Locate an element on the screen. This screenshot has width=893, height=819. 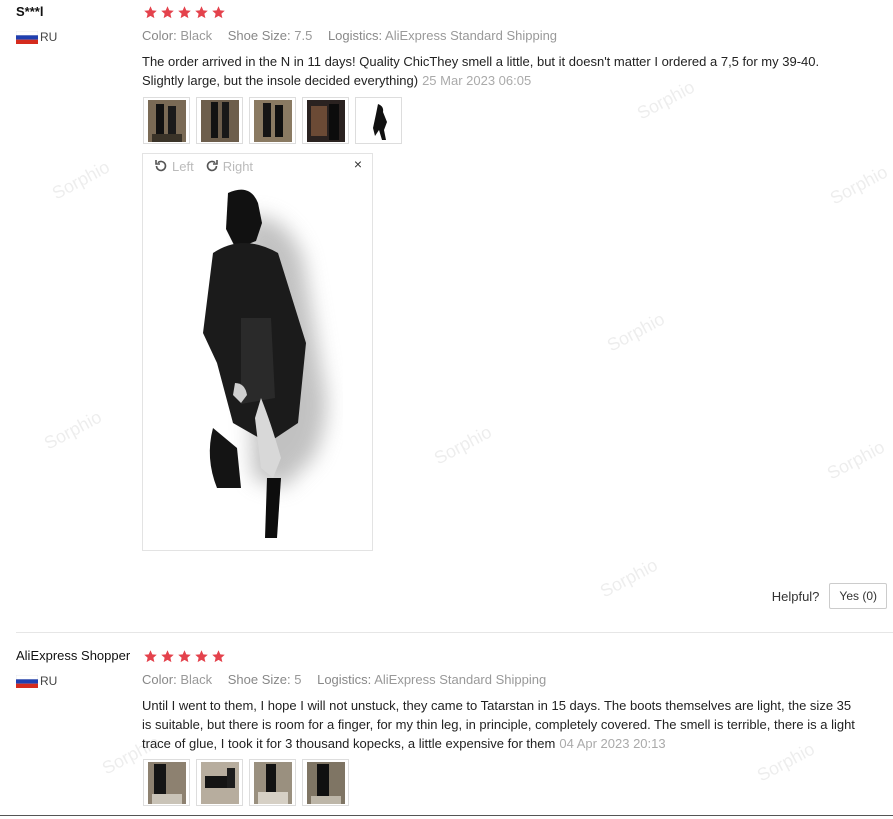
rotate-left-label: Left is located at coordinates (183, 166).